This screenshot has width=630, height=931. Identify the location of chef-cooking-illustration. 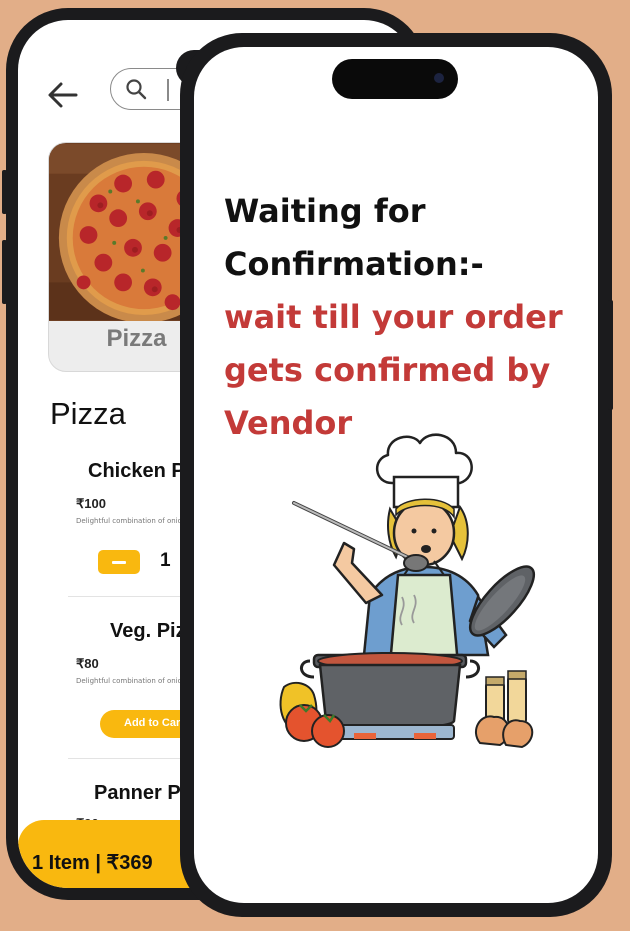
(407, 591).